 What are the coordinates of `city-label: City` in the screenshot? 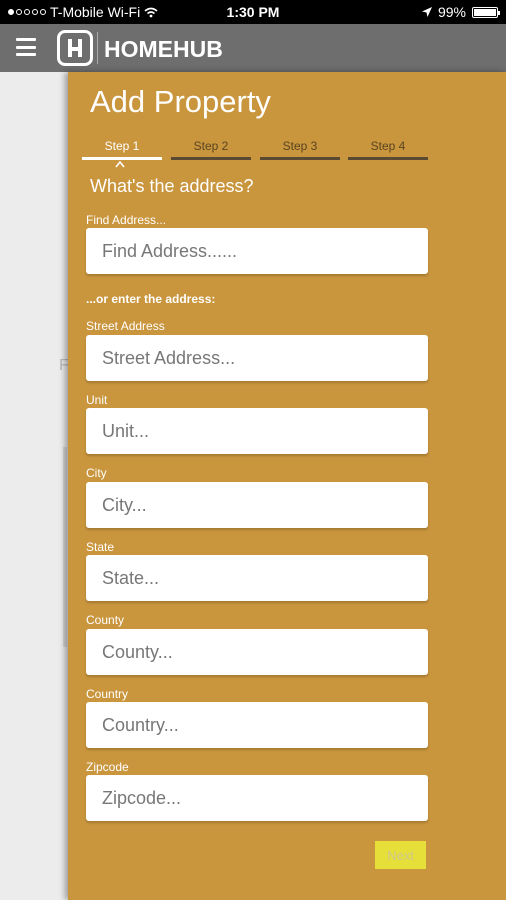 It's located at (96, 473).